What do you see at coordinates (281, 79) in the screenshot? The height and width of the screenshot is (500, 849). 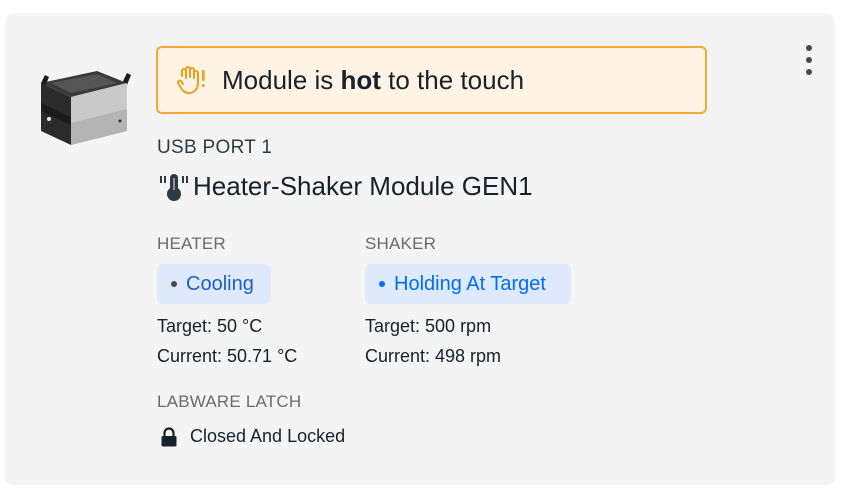 I see `alert-text-prefix: Module is` at bounding box center [281, 79].